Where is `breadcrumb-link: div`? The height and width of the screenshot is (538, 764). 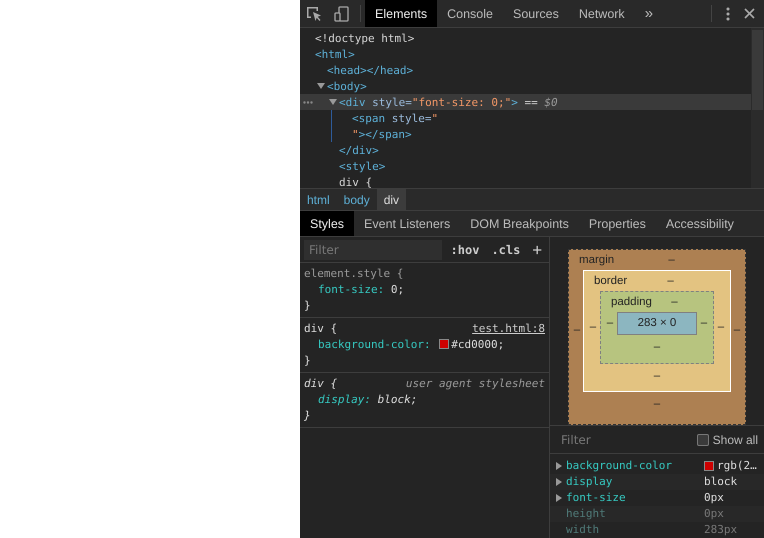 breadcrumb-link: div is located at coordinates (391, 199).